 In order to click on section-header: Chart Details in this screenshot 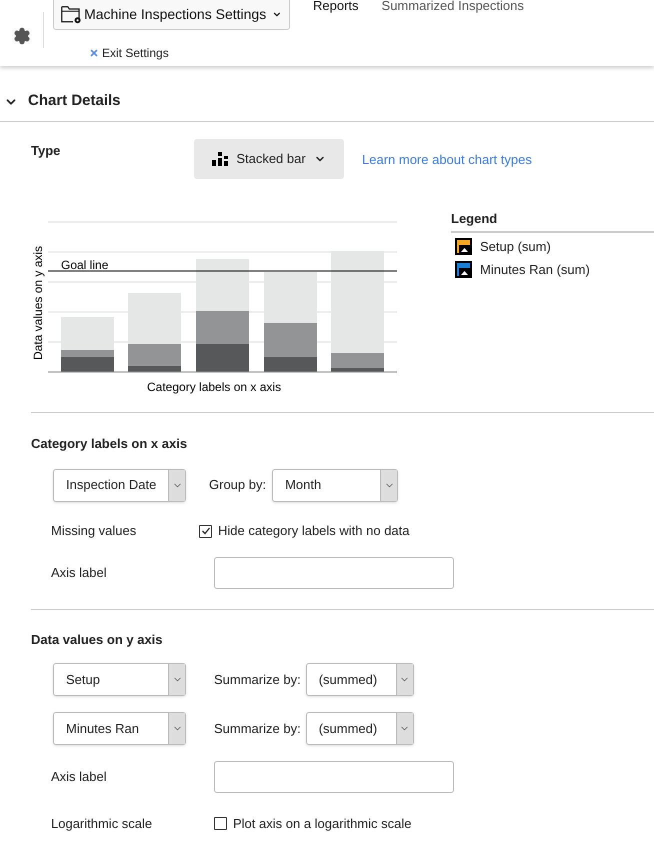, I will do `click(327, 102)`.